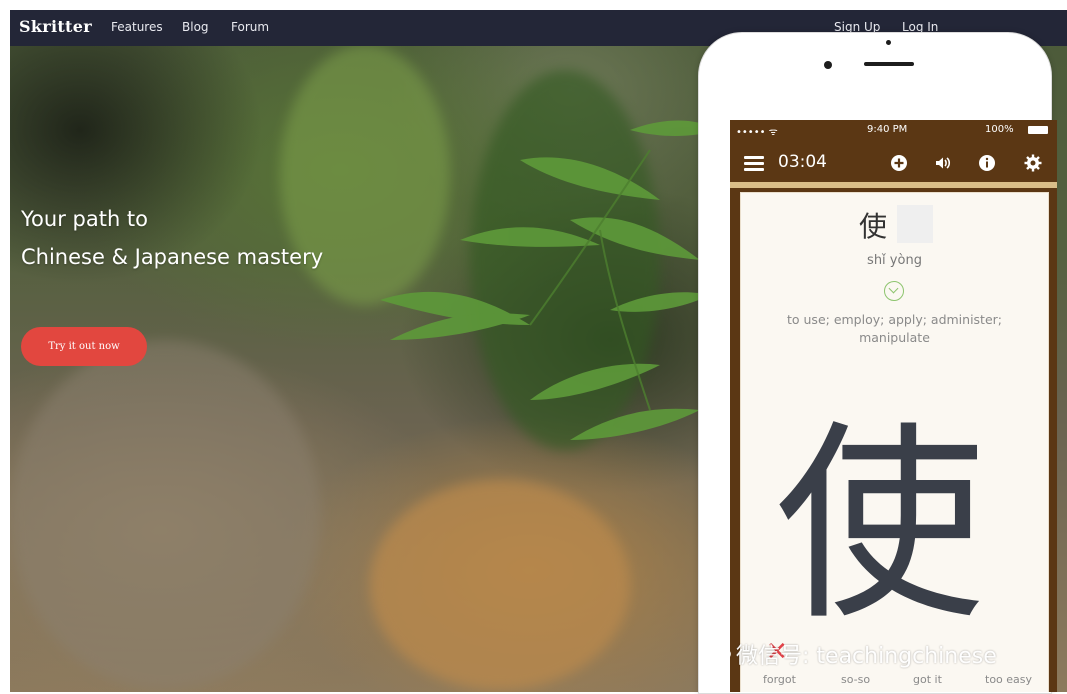 This screenshot has width=1067, height=694. I want to click on chevron-down-icon, so click(894, 291).